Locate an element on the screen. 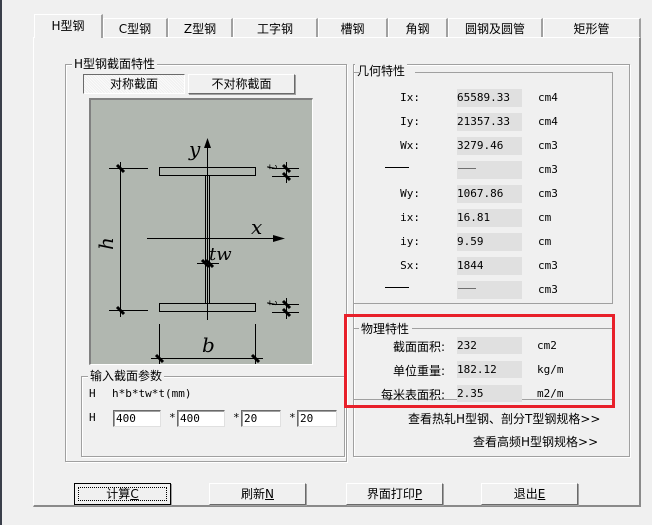 Image resolution: width=652 pixels, height=525 pixels. tab-label: H型钢 is located at coordinates (68, 26).